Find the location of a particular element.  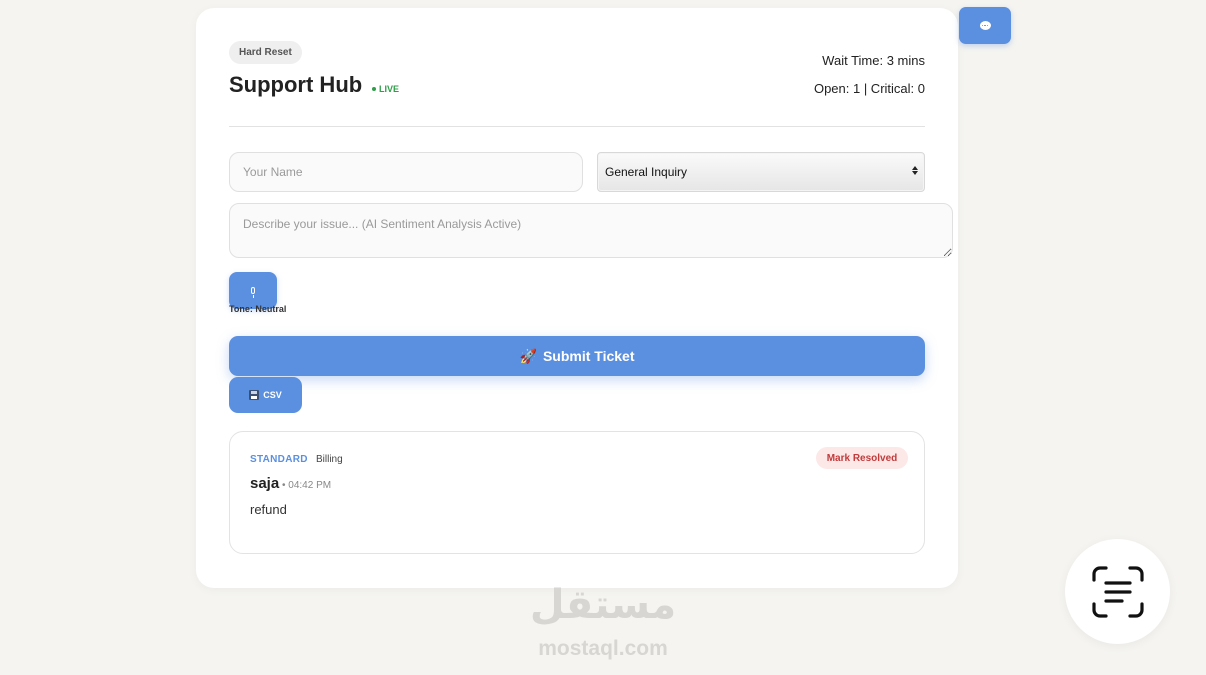

microphone-icon is located at coordinates (253, 292).